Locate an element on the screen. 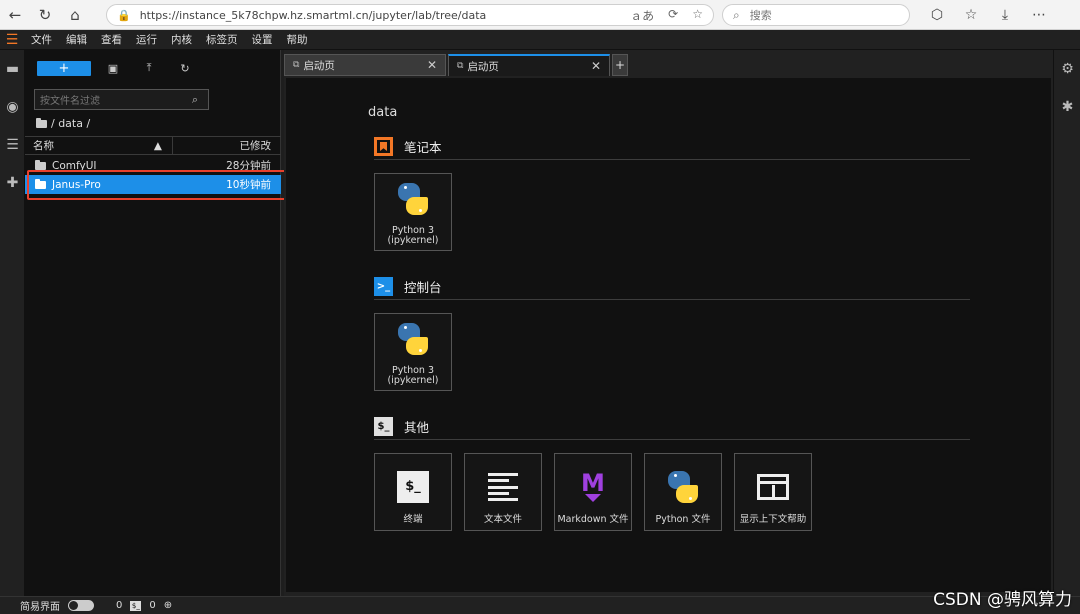  left-activity-bar: ▬ ◉ ☰ ✚ is located at coordinates (12, 323).